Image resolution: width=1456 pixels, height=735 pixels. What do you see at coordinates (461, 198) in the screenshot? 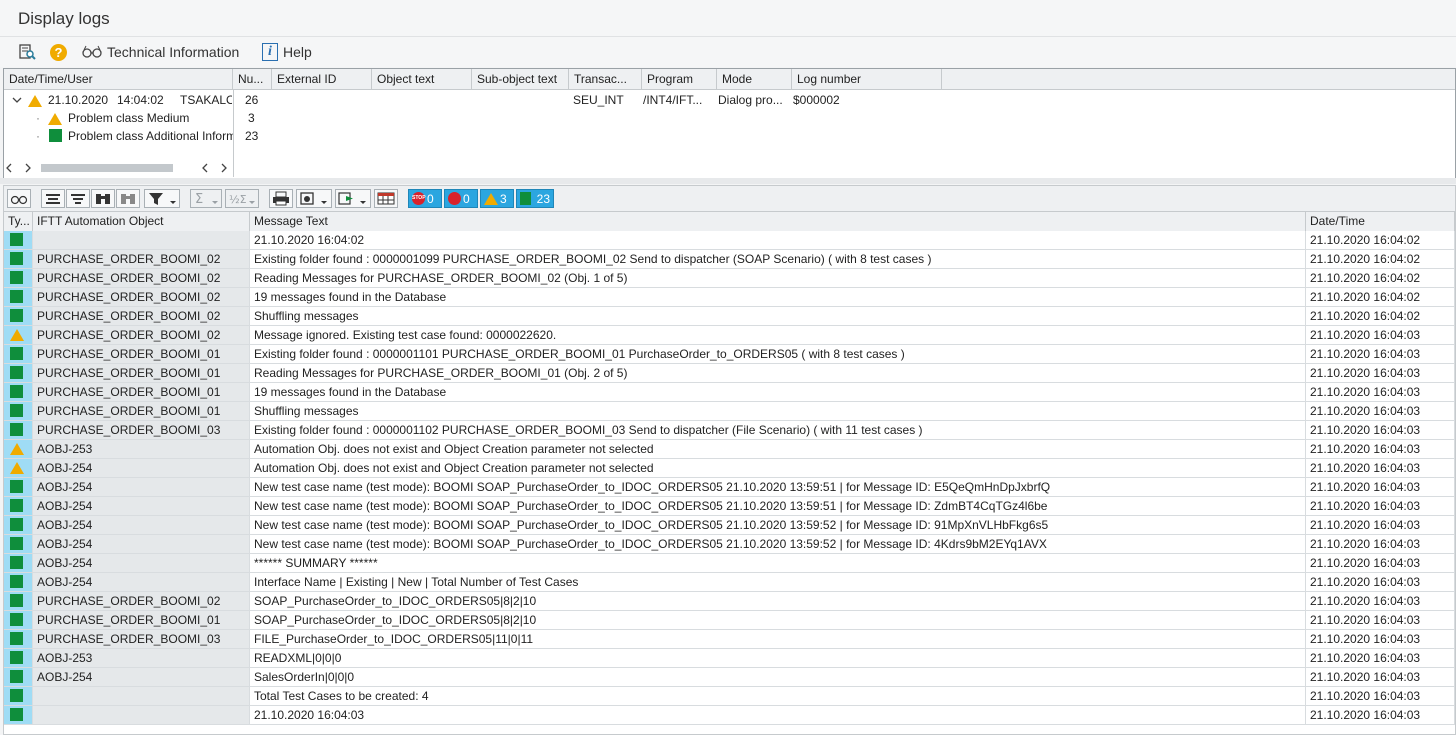
I see `counter-error: 0` at bounding box center [461, 198].